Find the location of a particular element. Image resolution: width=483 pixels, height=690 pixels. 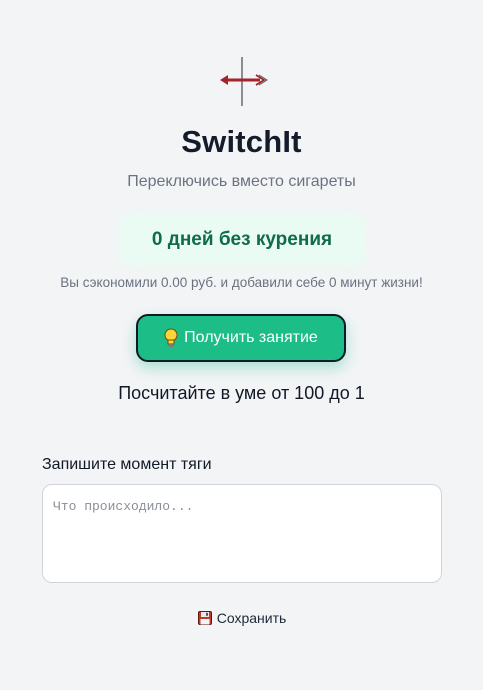

streak-text: 0 дней без курения is located at coordinates (242, 239).